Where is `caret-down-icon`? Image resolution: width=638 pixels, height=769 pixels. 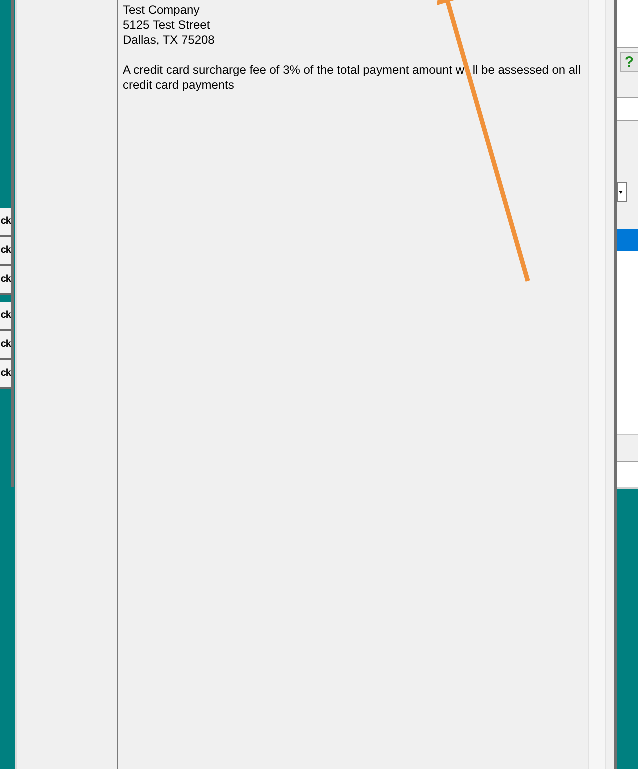
caret-down-icon is located at coordinates (621, 192).